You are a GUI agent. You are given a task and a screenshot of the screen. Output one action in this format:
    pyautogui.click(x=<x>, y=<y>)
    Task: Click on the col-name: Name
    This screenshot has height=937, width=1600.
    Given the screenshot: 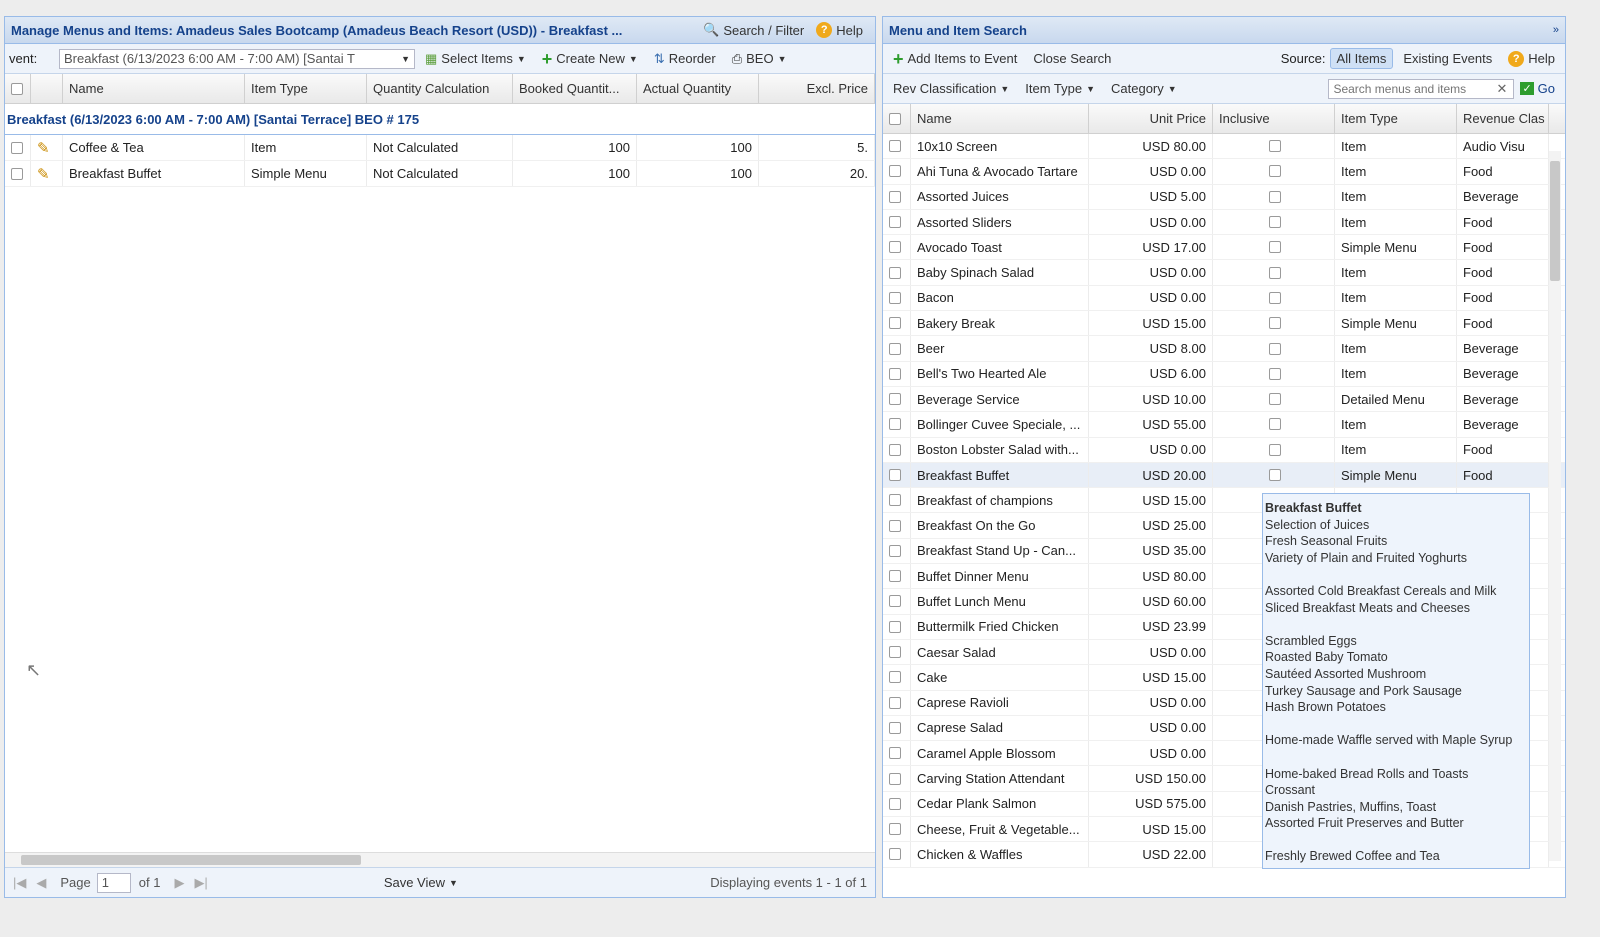 What is the action you would take?
    pyautogui.click(x=154, y=88)
    